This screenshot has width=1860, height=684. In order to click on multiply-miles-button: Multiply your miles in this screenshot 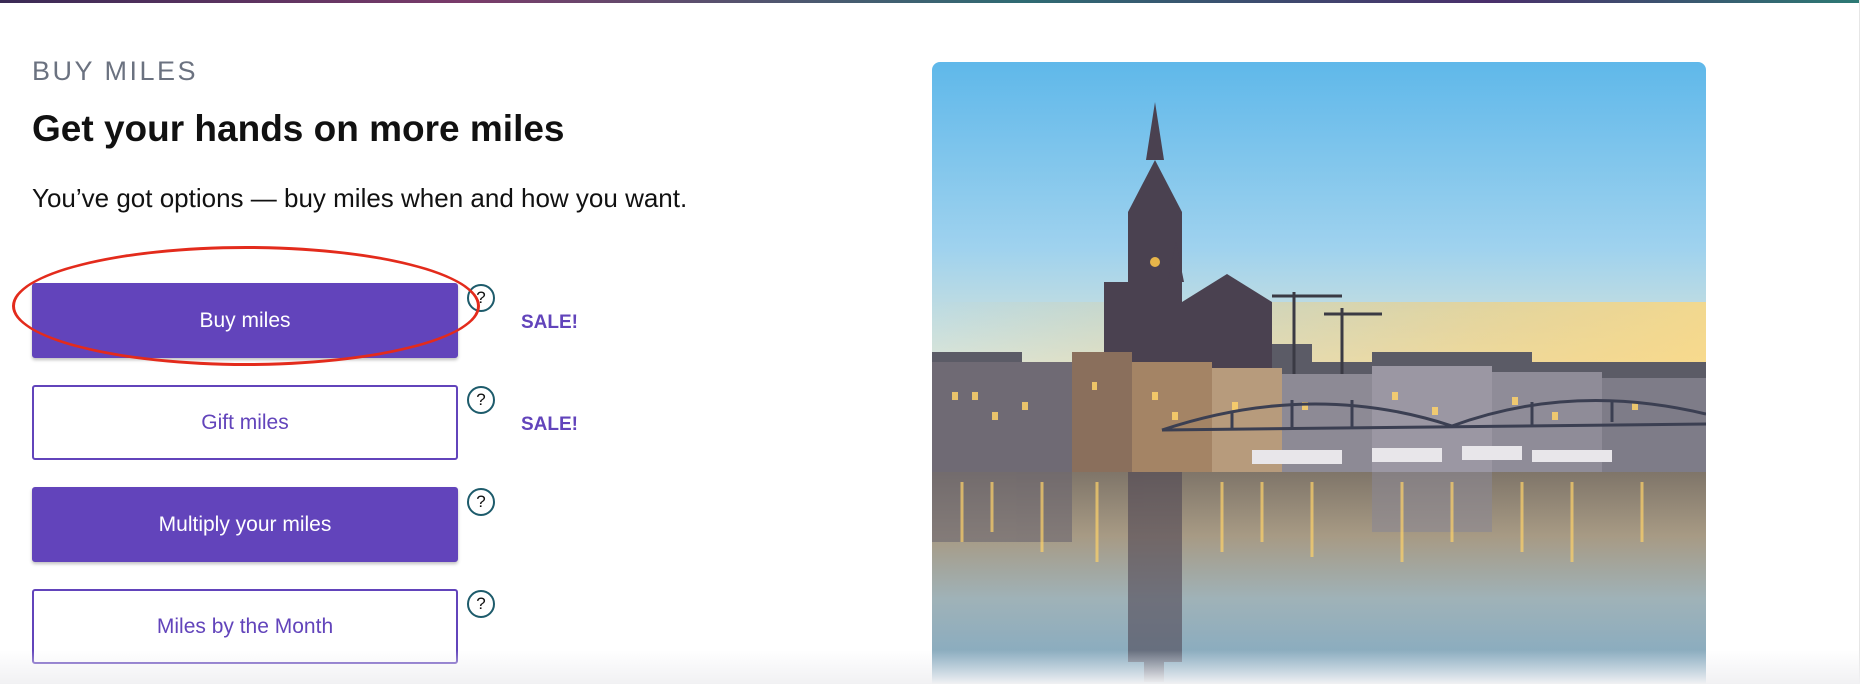, I will do `click(245, 524)`.